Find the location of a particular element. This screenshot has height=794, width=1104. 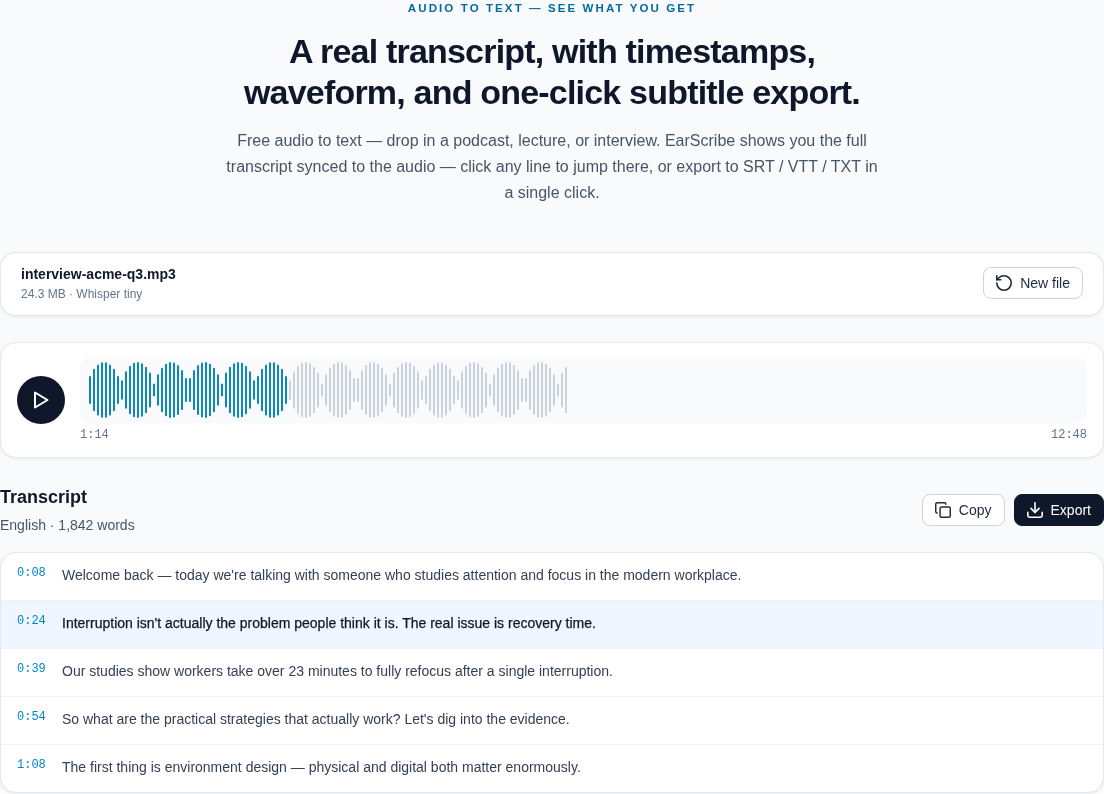

copy-icon is located at coordinates (942, 510).